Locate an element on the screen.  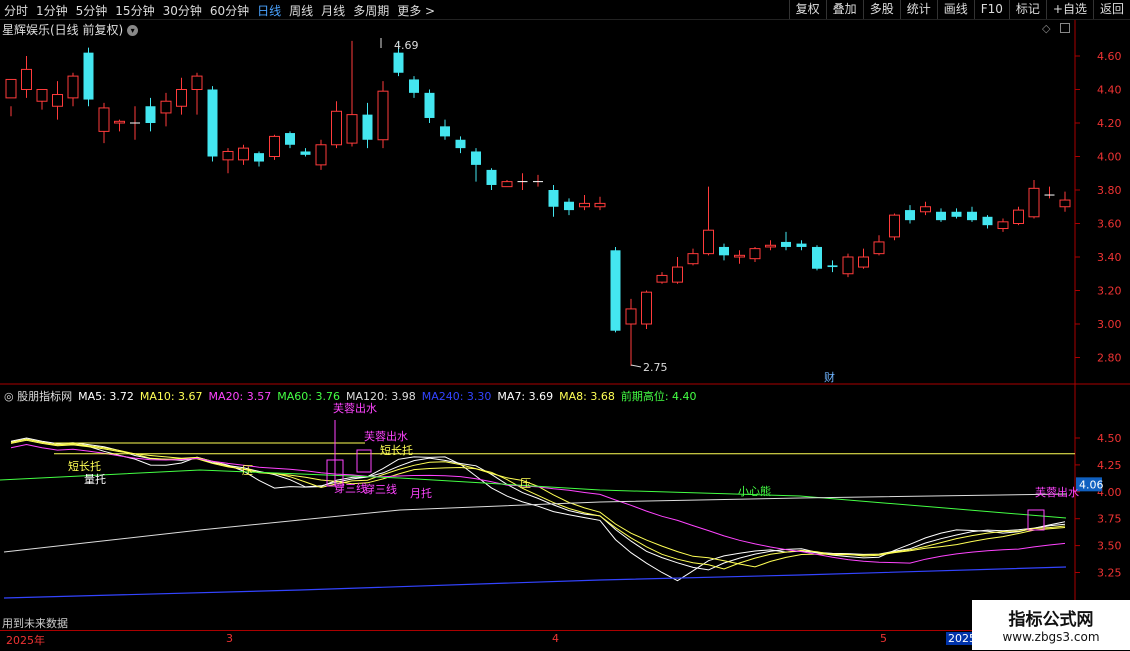
watermark-title: 指标公式网 is located at coordinates (1051, 620).